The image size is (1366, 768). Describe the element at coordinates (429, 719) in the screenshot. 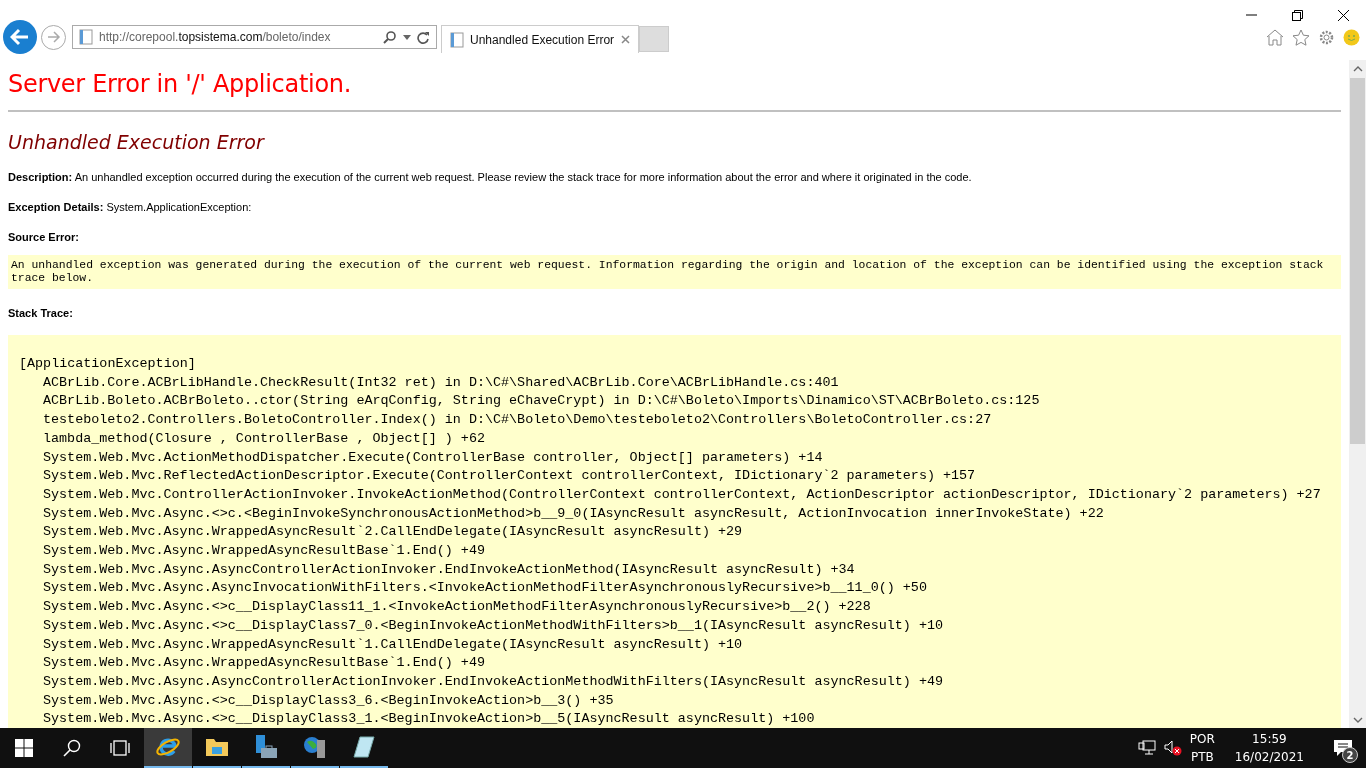

I see `stack-trace-line: System.Web.Mvc.Async.<>c__DisplayClass3_1.<BeginInvokeAction>b__5(IAsyncResult asyncResult) +100` at that location.